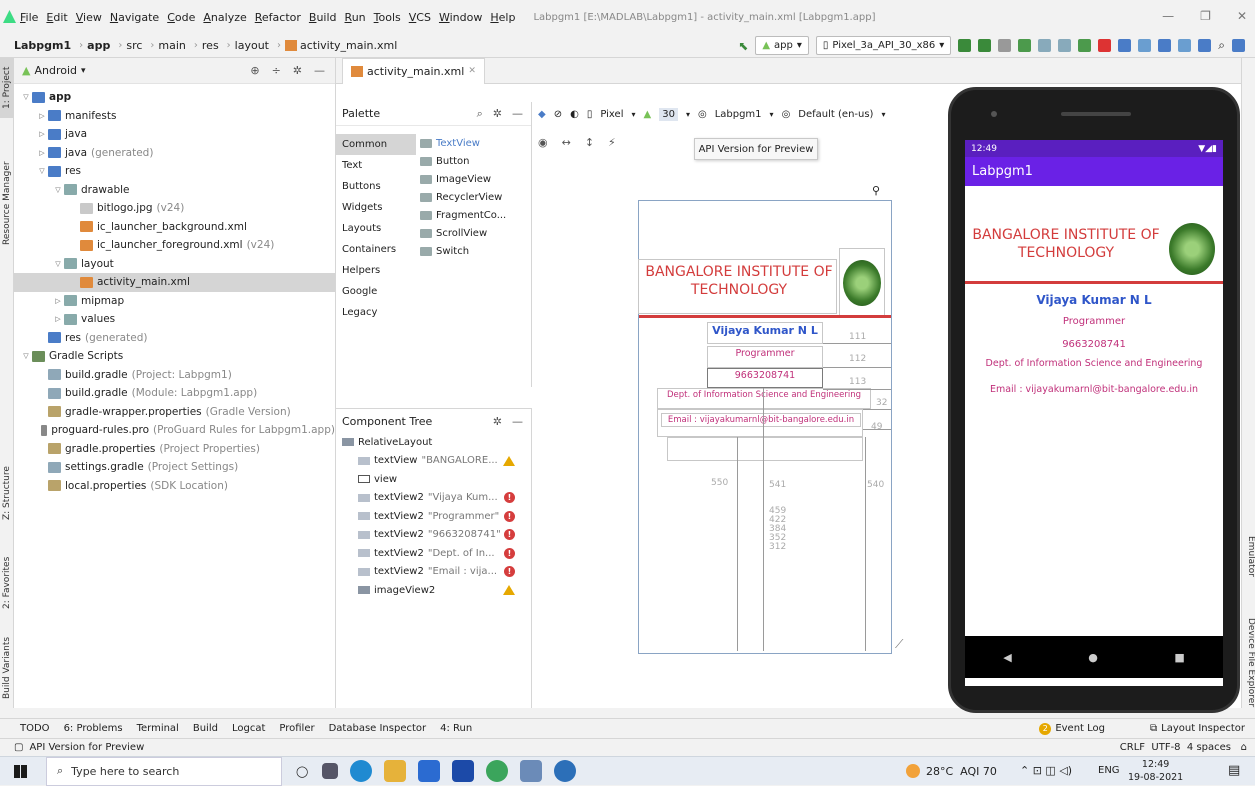 This screenshot has width=1255, height=786. Describe the element at coordinates (835, 114) in the screenshot. I see `locale-select: Default (en-us)` at that location.